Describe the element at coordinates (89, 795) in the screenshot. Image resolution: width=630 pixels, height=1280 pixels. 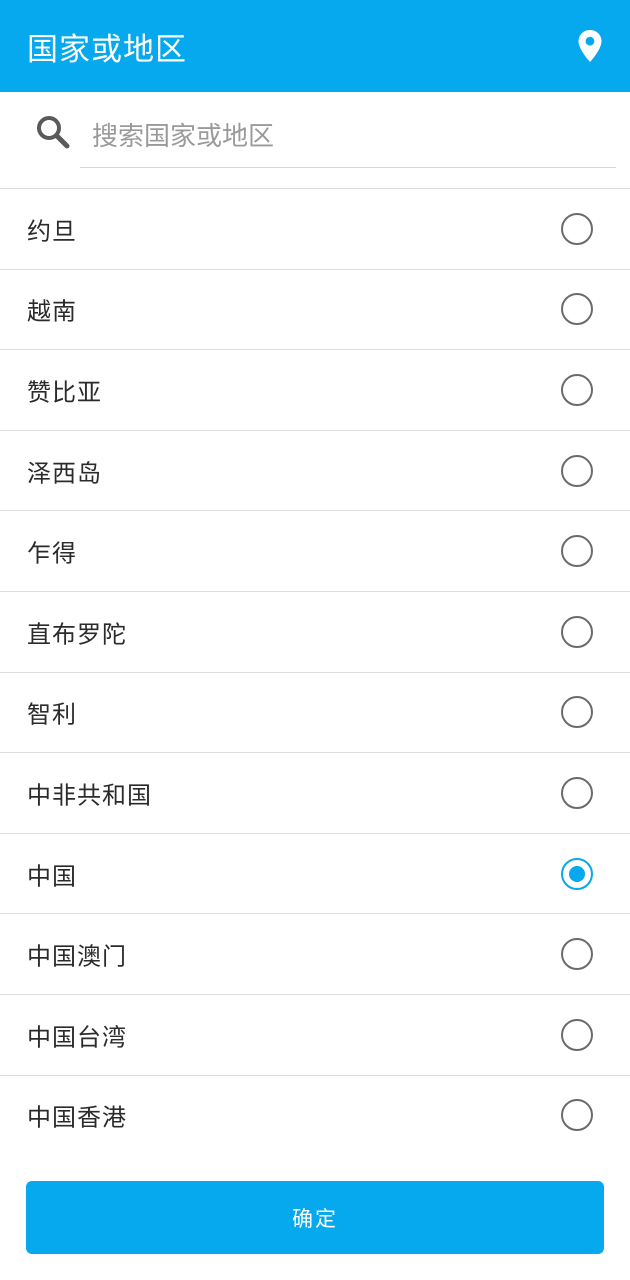
I see `country-label: 中非共和国` at that location.